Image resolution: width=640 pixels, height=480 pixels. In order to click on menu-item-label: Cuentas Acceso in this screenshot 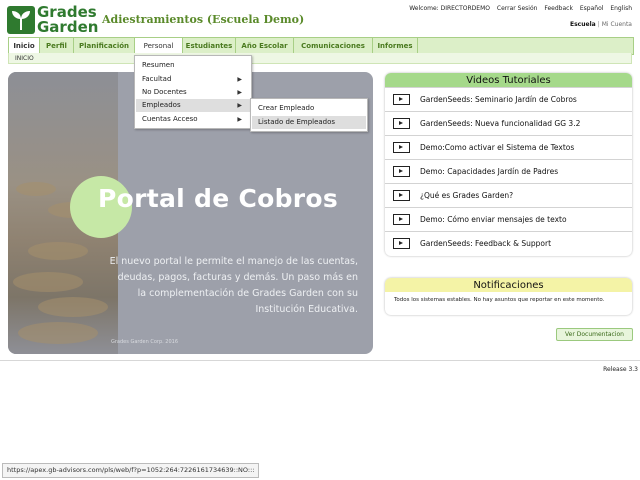, I will do `click(170, 119)`.